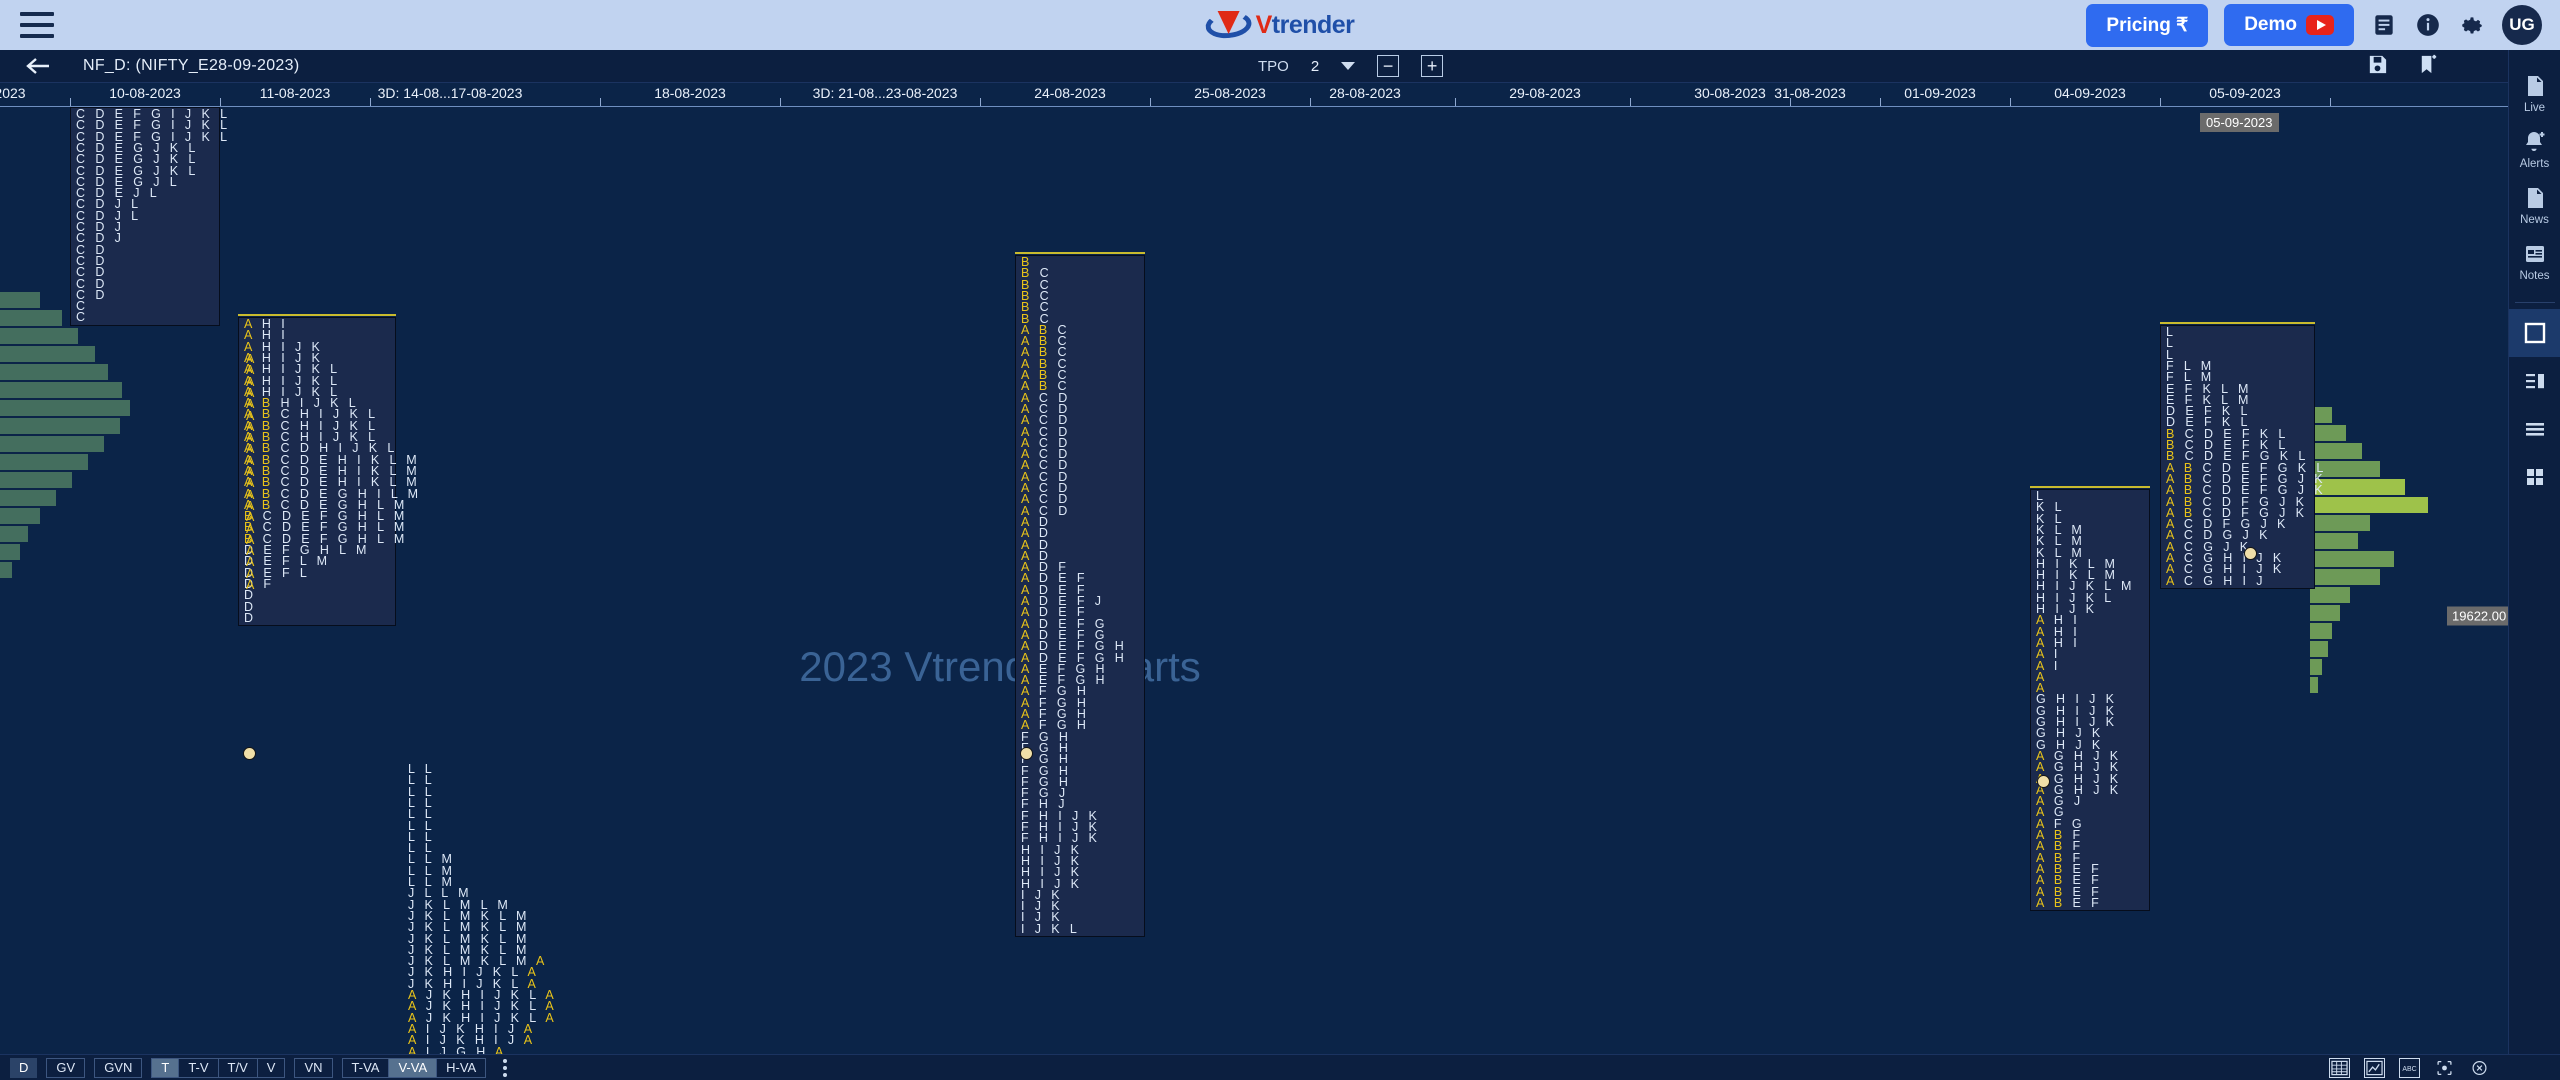 The width and height of the screenshot is (2560, 1080). What do you see at coordinates (2472, 25) in the screenshot?
I see `gear-icon` at bounding box center [2472, 25].